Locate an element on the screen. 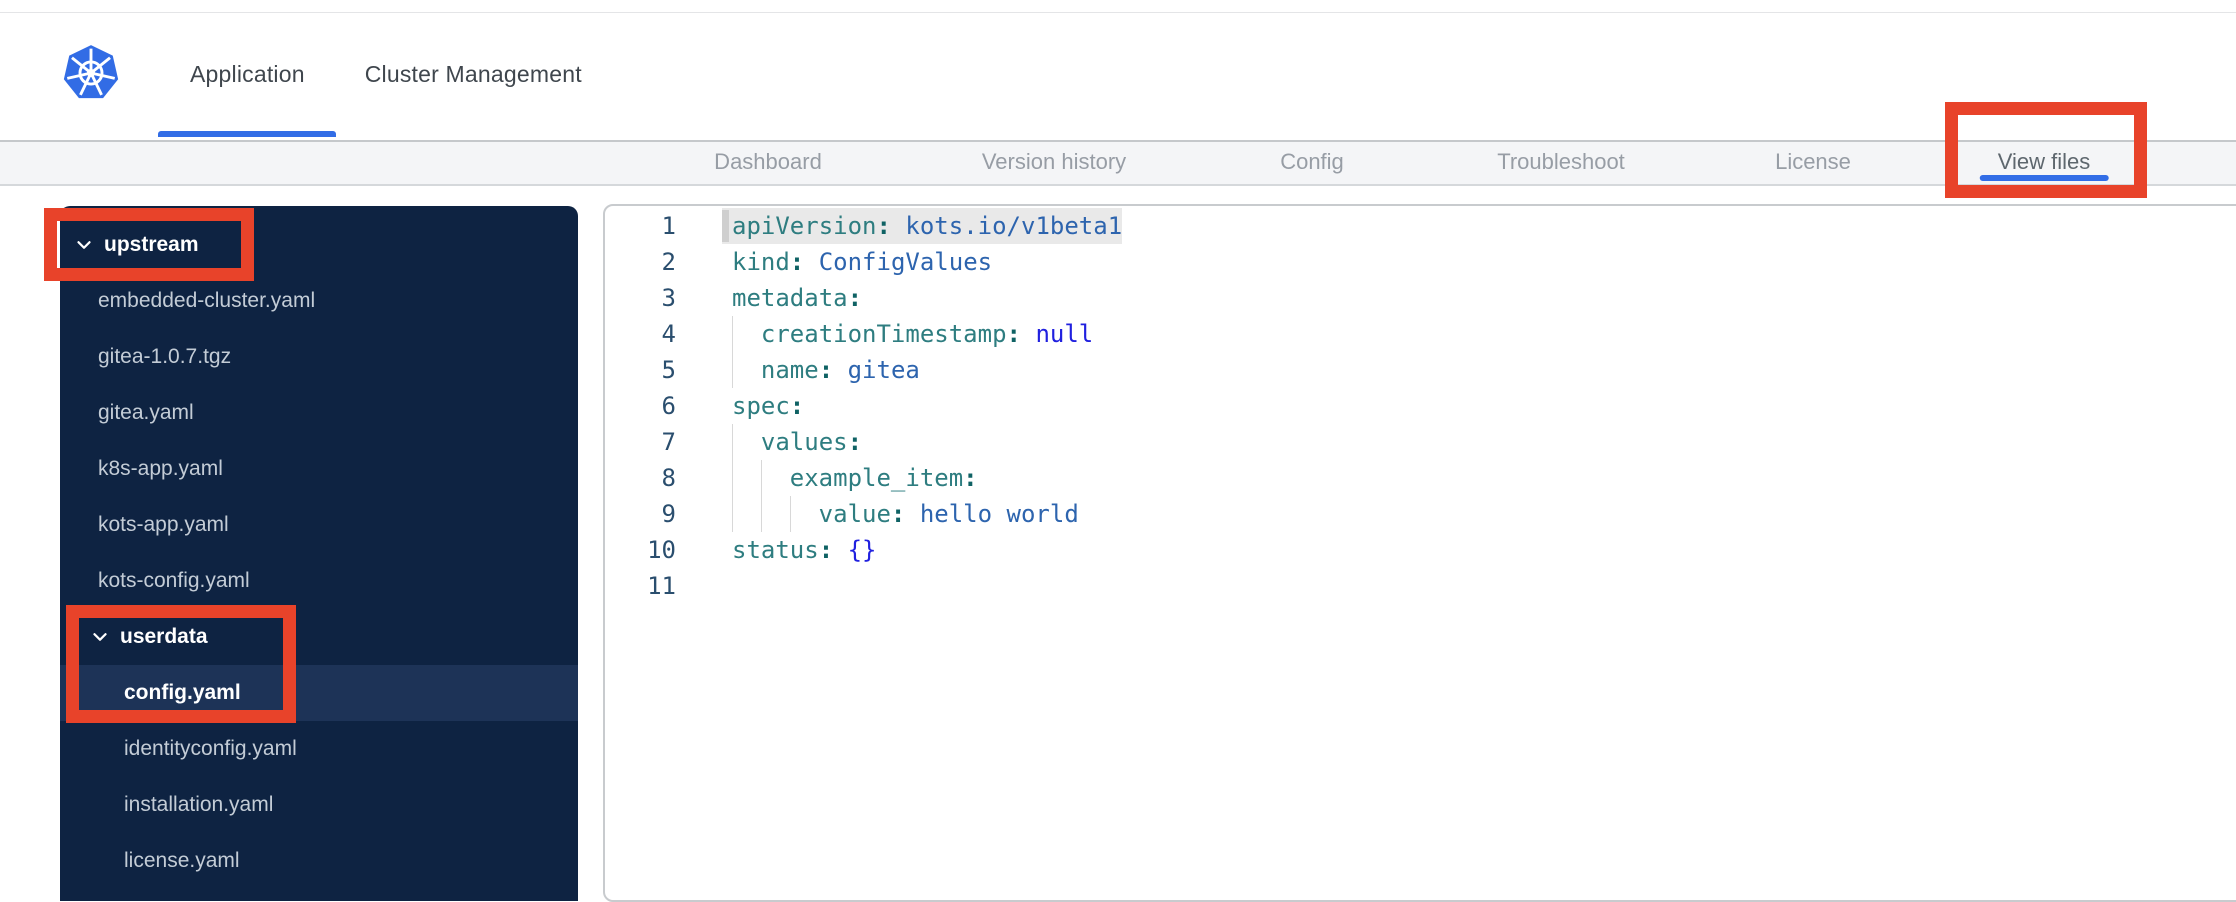 The image size is (2236, 902). app-header: Application Cluster Management is located at coordinates (1118, 77).